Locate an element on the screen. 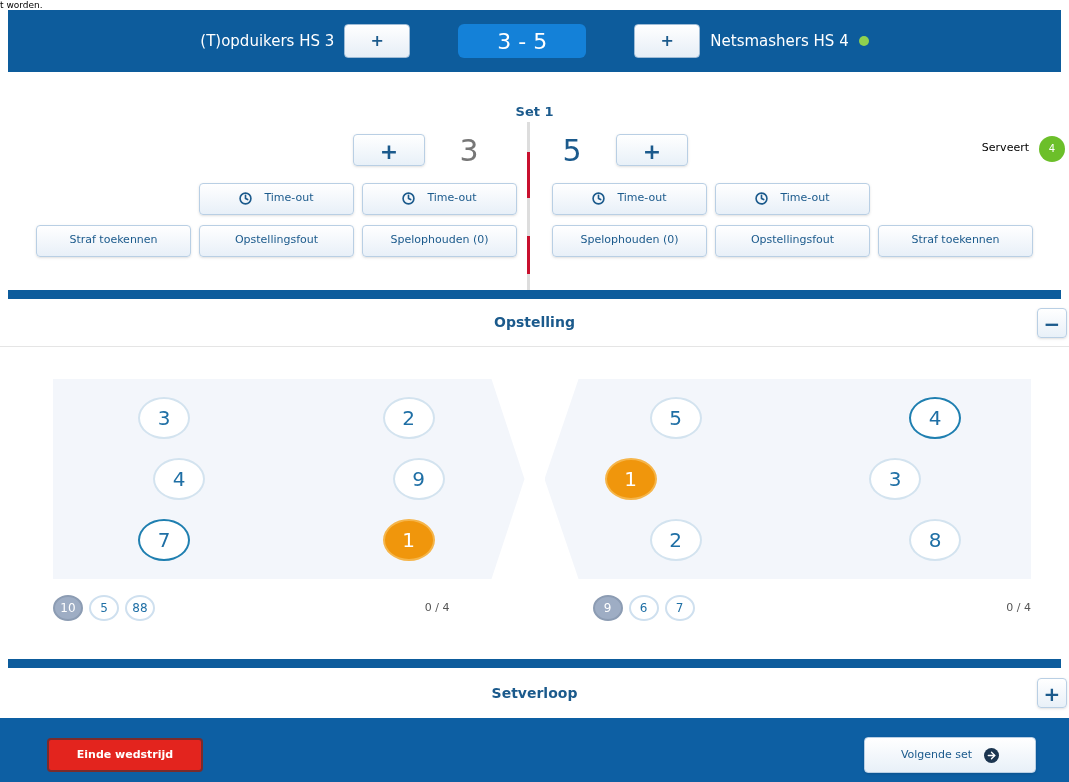 This screenshot has height=782, width=1069. substitute-marker: 88 is located at coordinates (140, 608).